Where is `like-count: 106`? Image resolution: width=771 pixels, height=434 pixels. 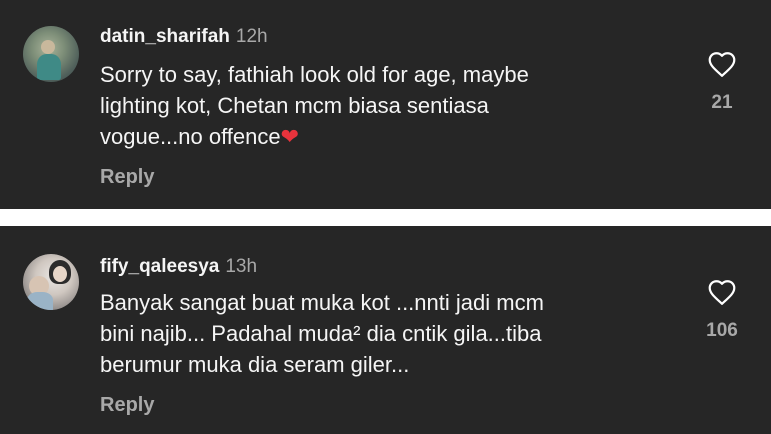 like-count: 106 is located at coordinates (722, 330).